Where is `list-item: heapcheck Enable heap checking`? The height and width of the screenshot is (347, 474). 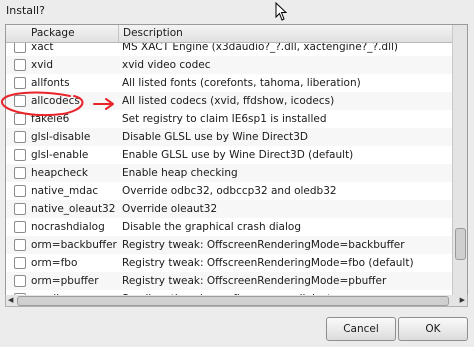 list-item: heapcheck Enable heap checking is located at coordinates (229, 173).